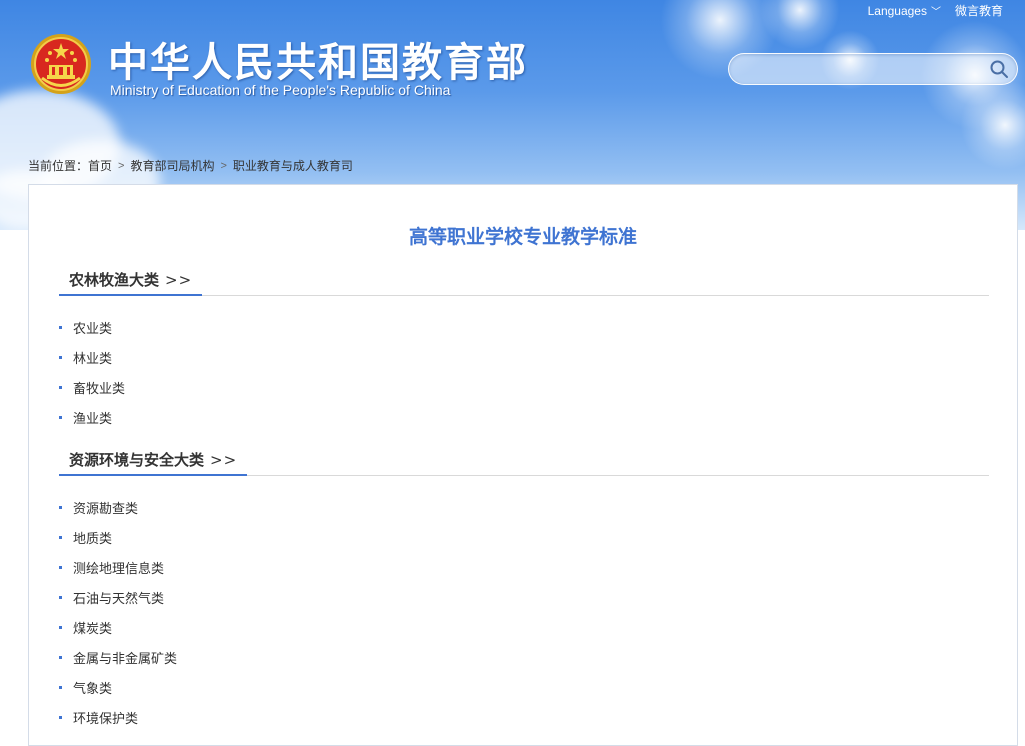  Describe the element at coordinates (118, 598) in the screenshot. I see `category-link: 石油与天然气类` at that location.